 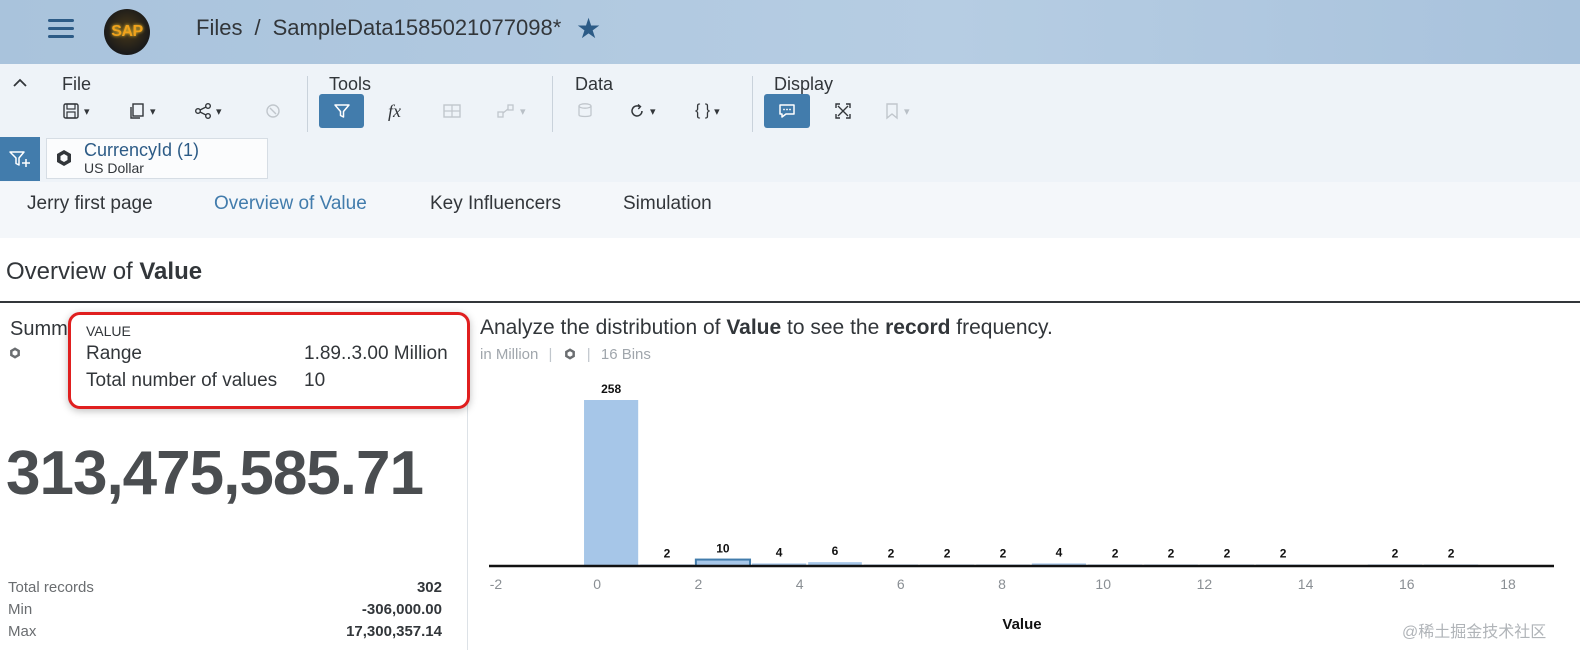 I want to click on tab-jerry-first-page: Jerry first page, so click(x=90, y=204).